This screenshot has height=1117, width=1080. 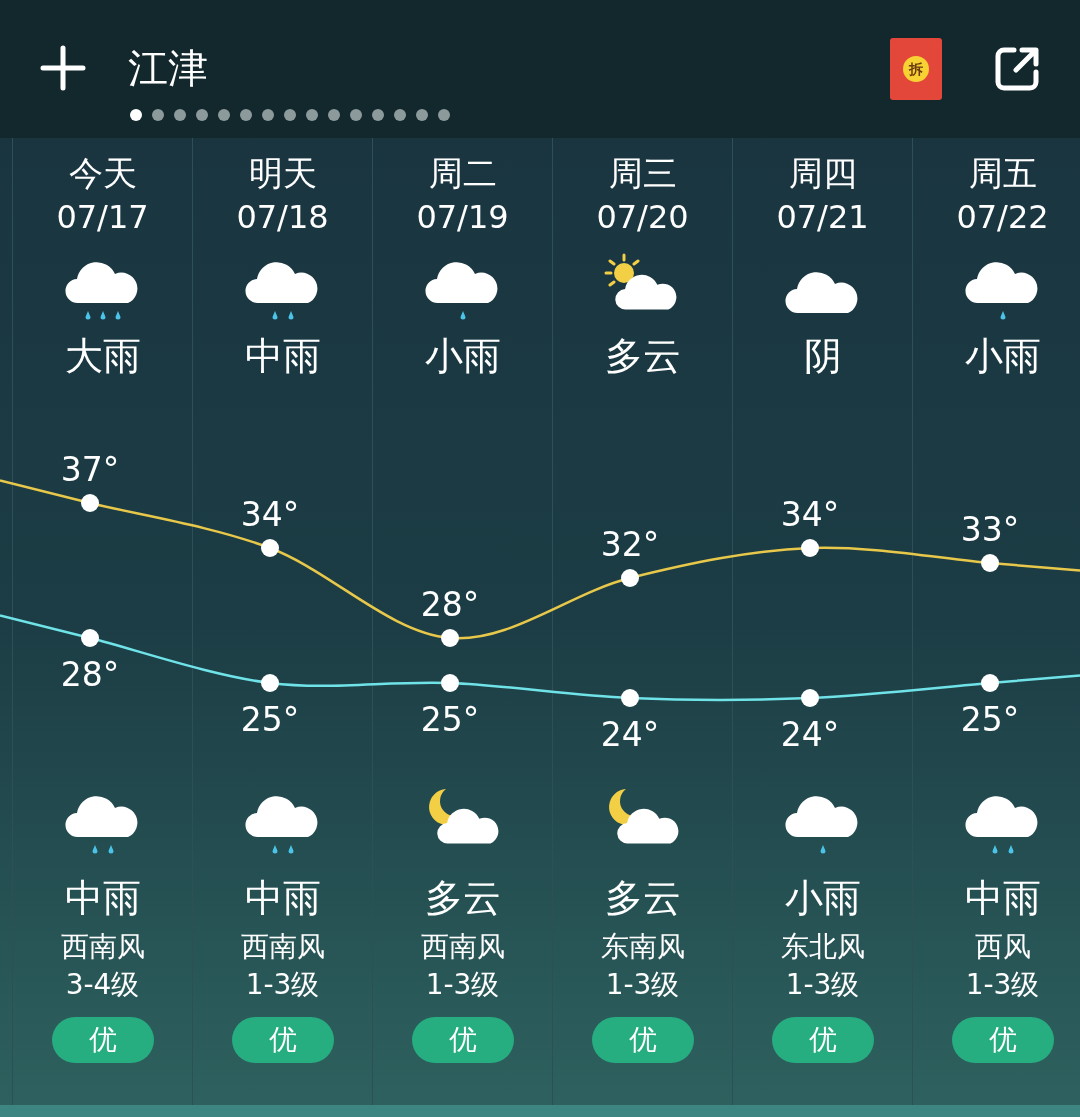 I want to click on night-condition: 小雨, so click(x=822, y=898).